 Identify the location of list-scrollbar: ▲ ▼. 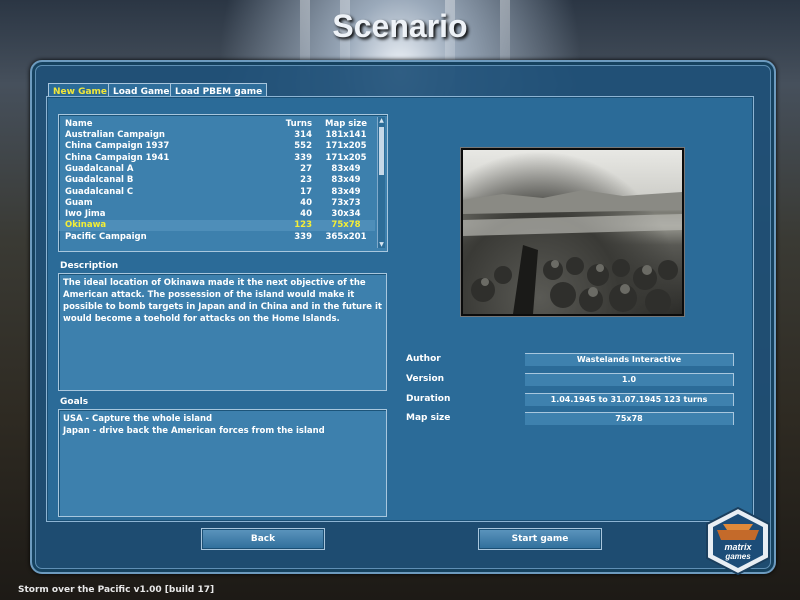
(381, 182).